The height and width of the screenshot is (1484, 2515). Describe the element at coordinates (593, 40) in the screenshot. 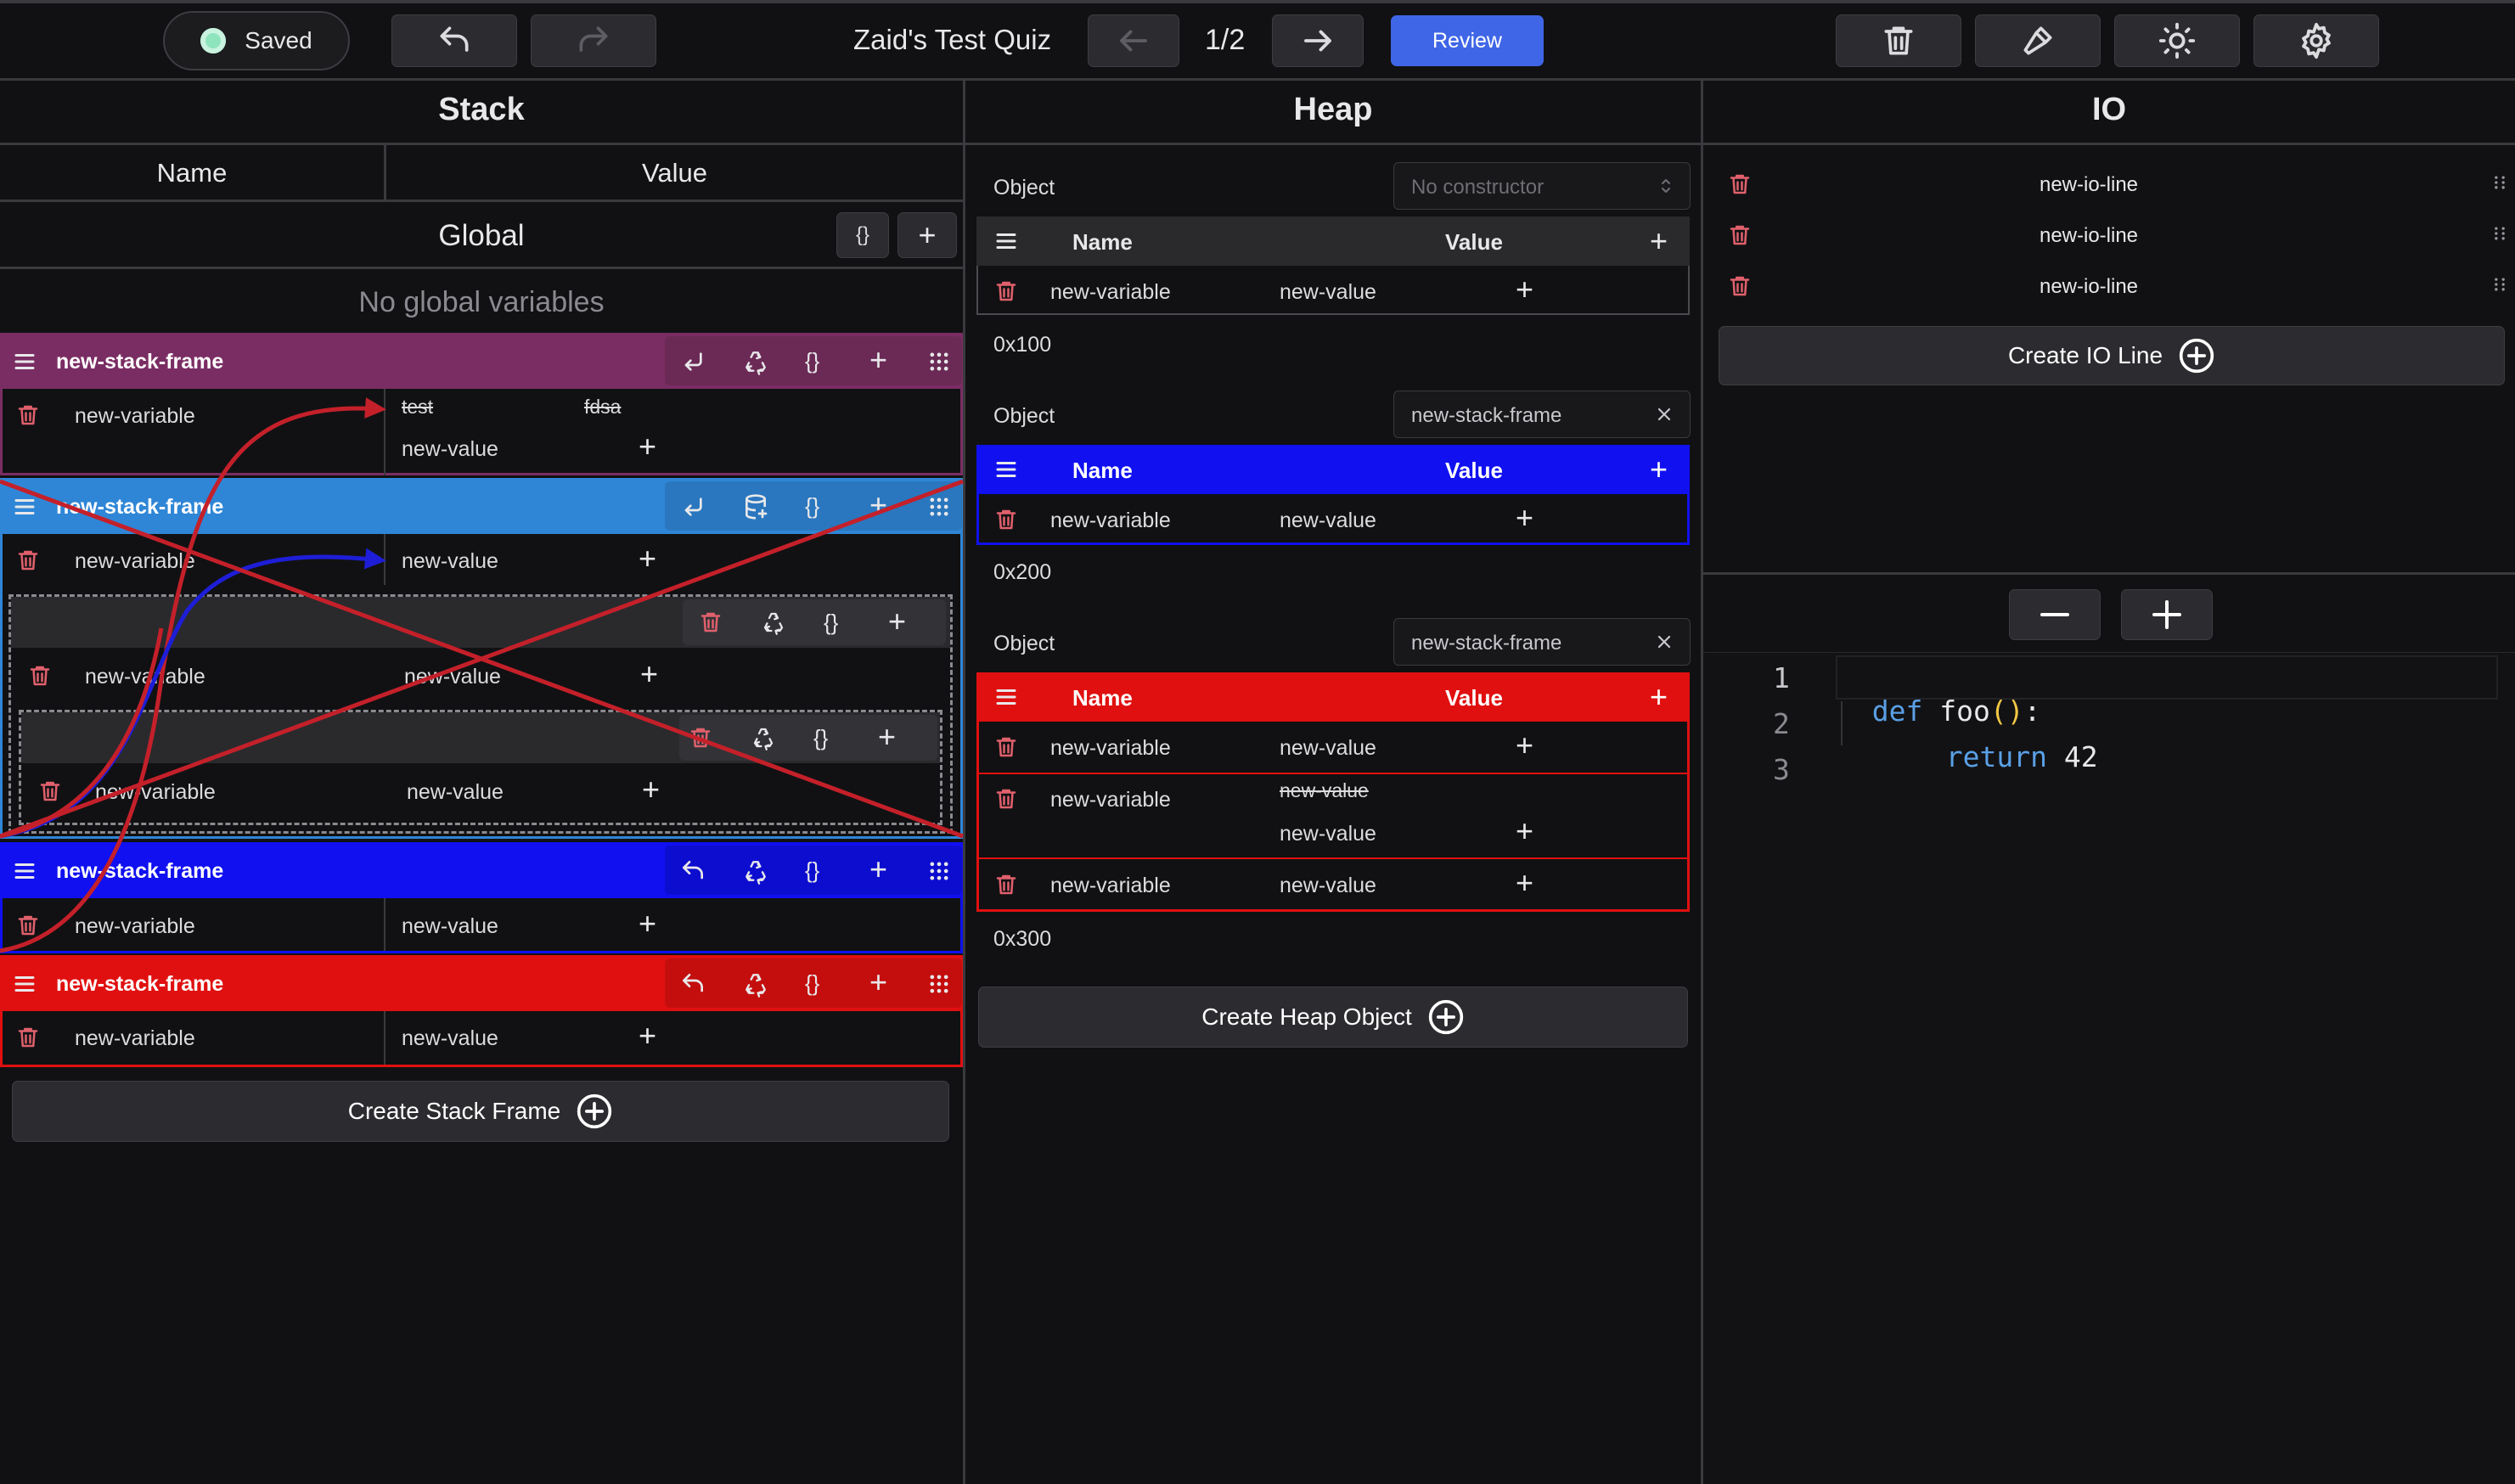

I see `redo-button` at that location.